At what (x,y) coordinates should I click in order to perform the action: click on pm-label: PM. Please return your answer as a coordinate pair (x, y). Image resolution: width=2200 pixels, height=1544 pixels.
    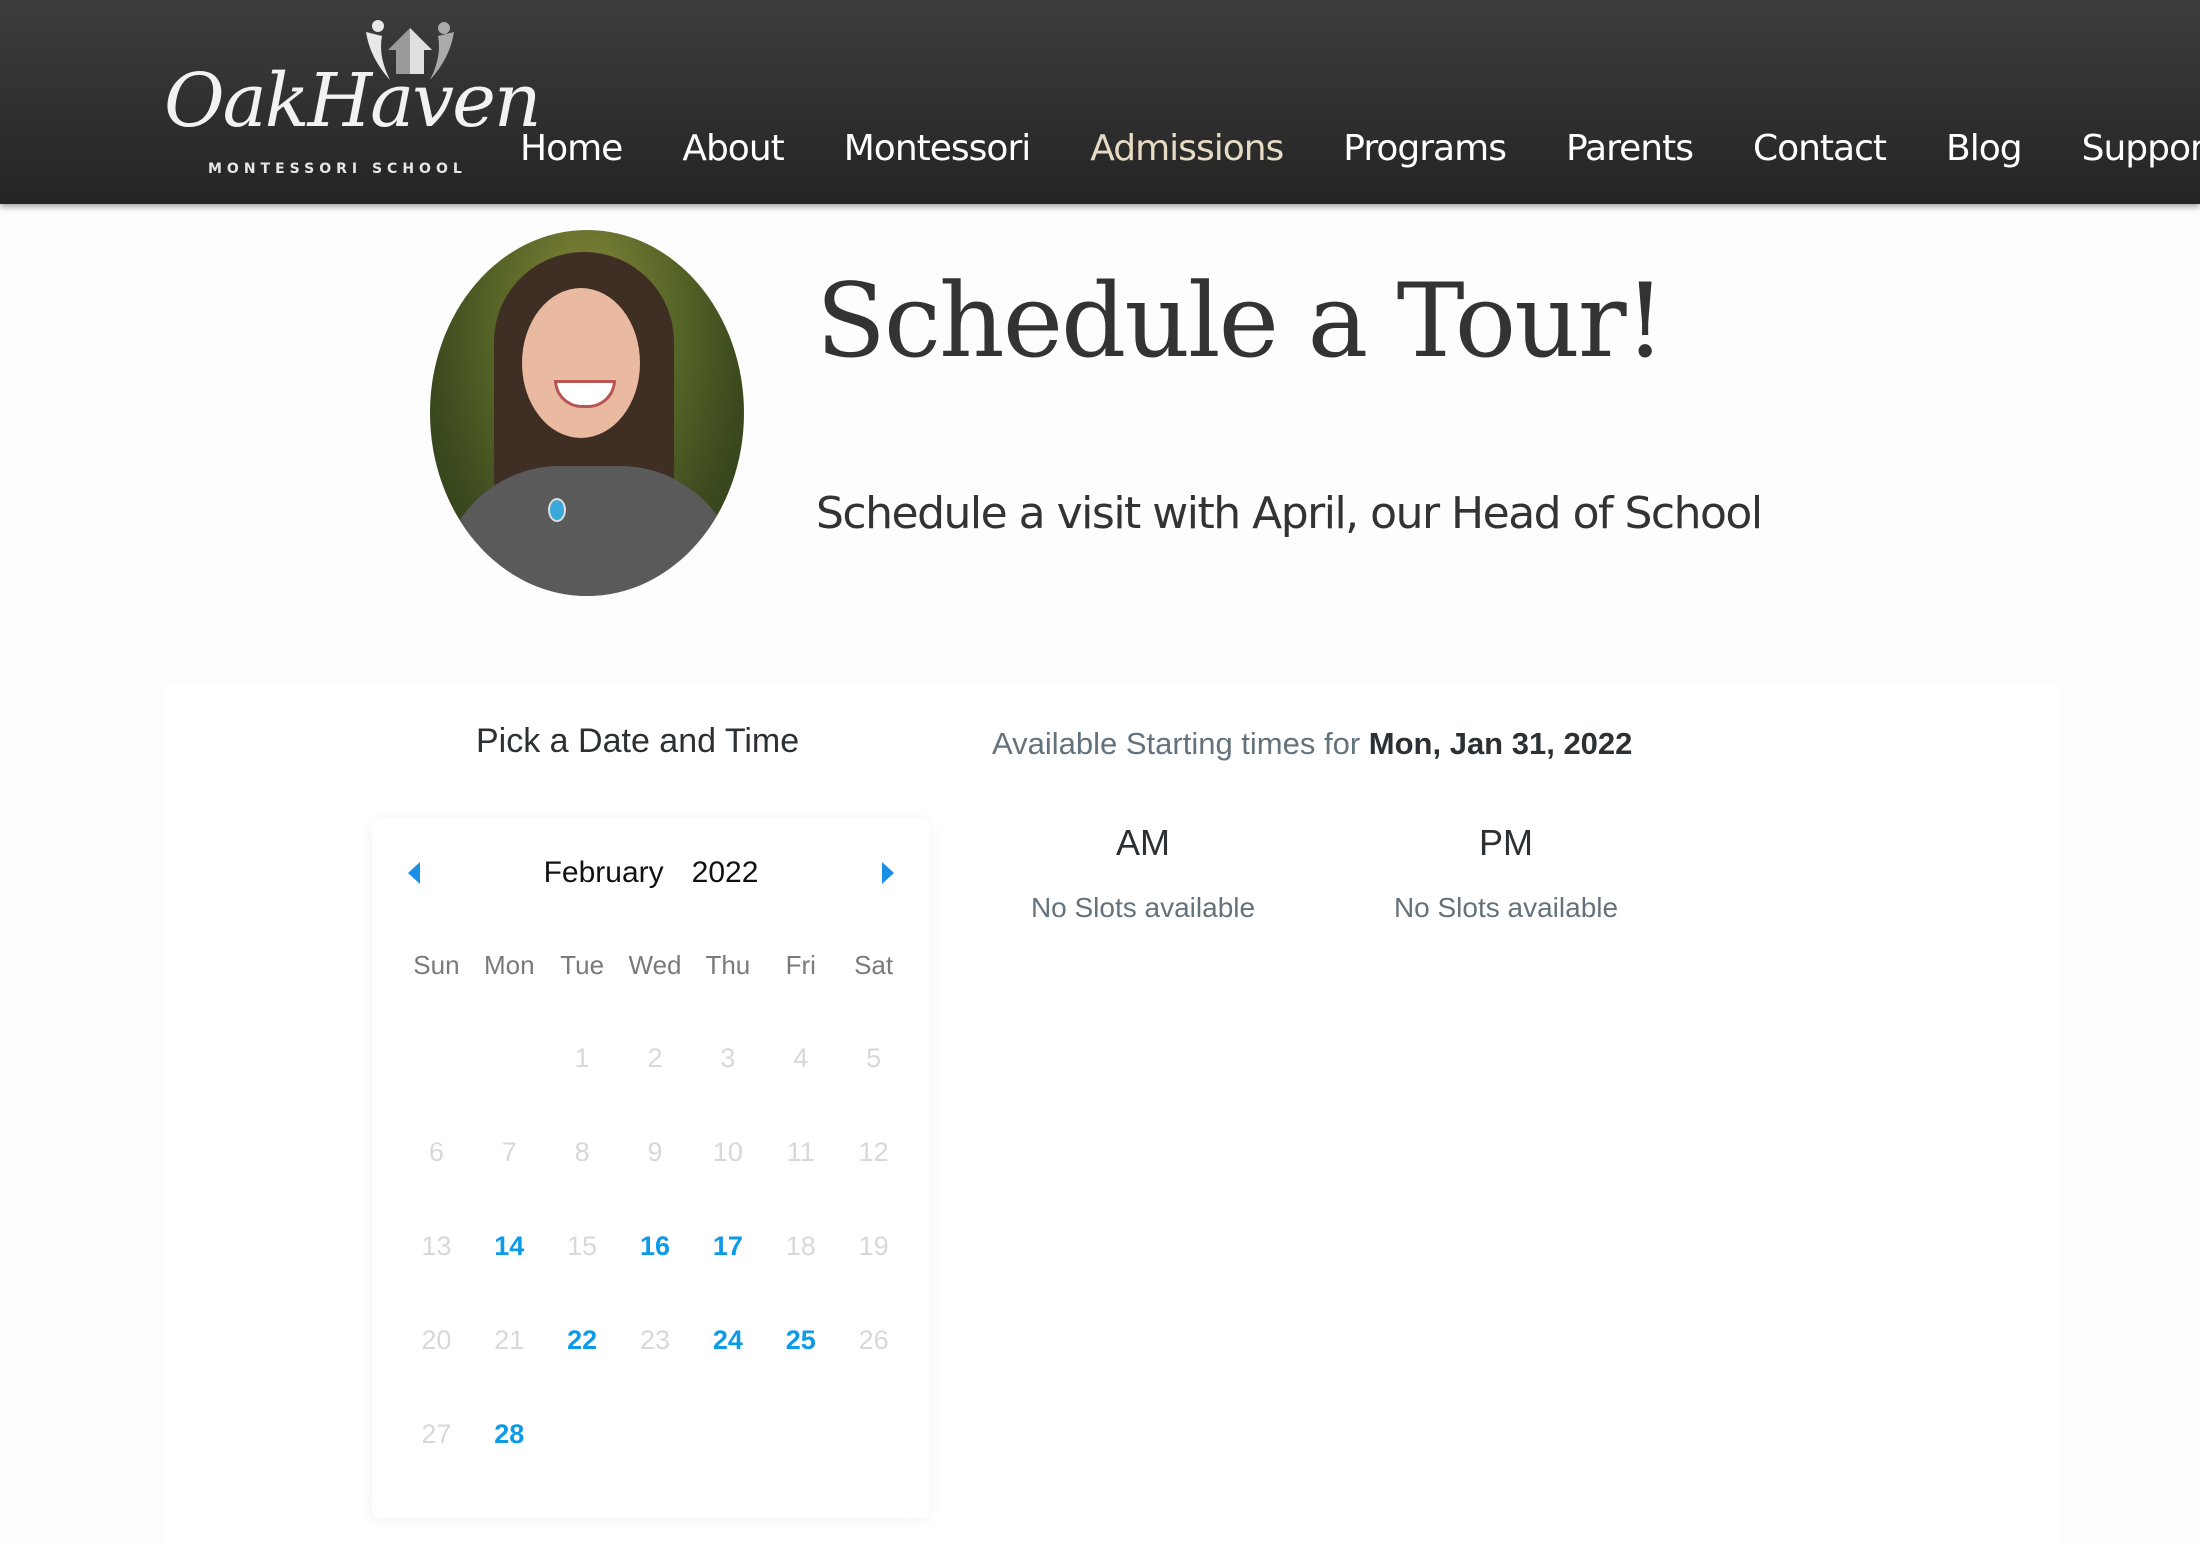
    Looking at the image, I should click on (1506, 842).